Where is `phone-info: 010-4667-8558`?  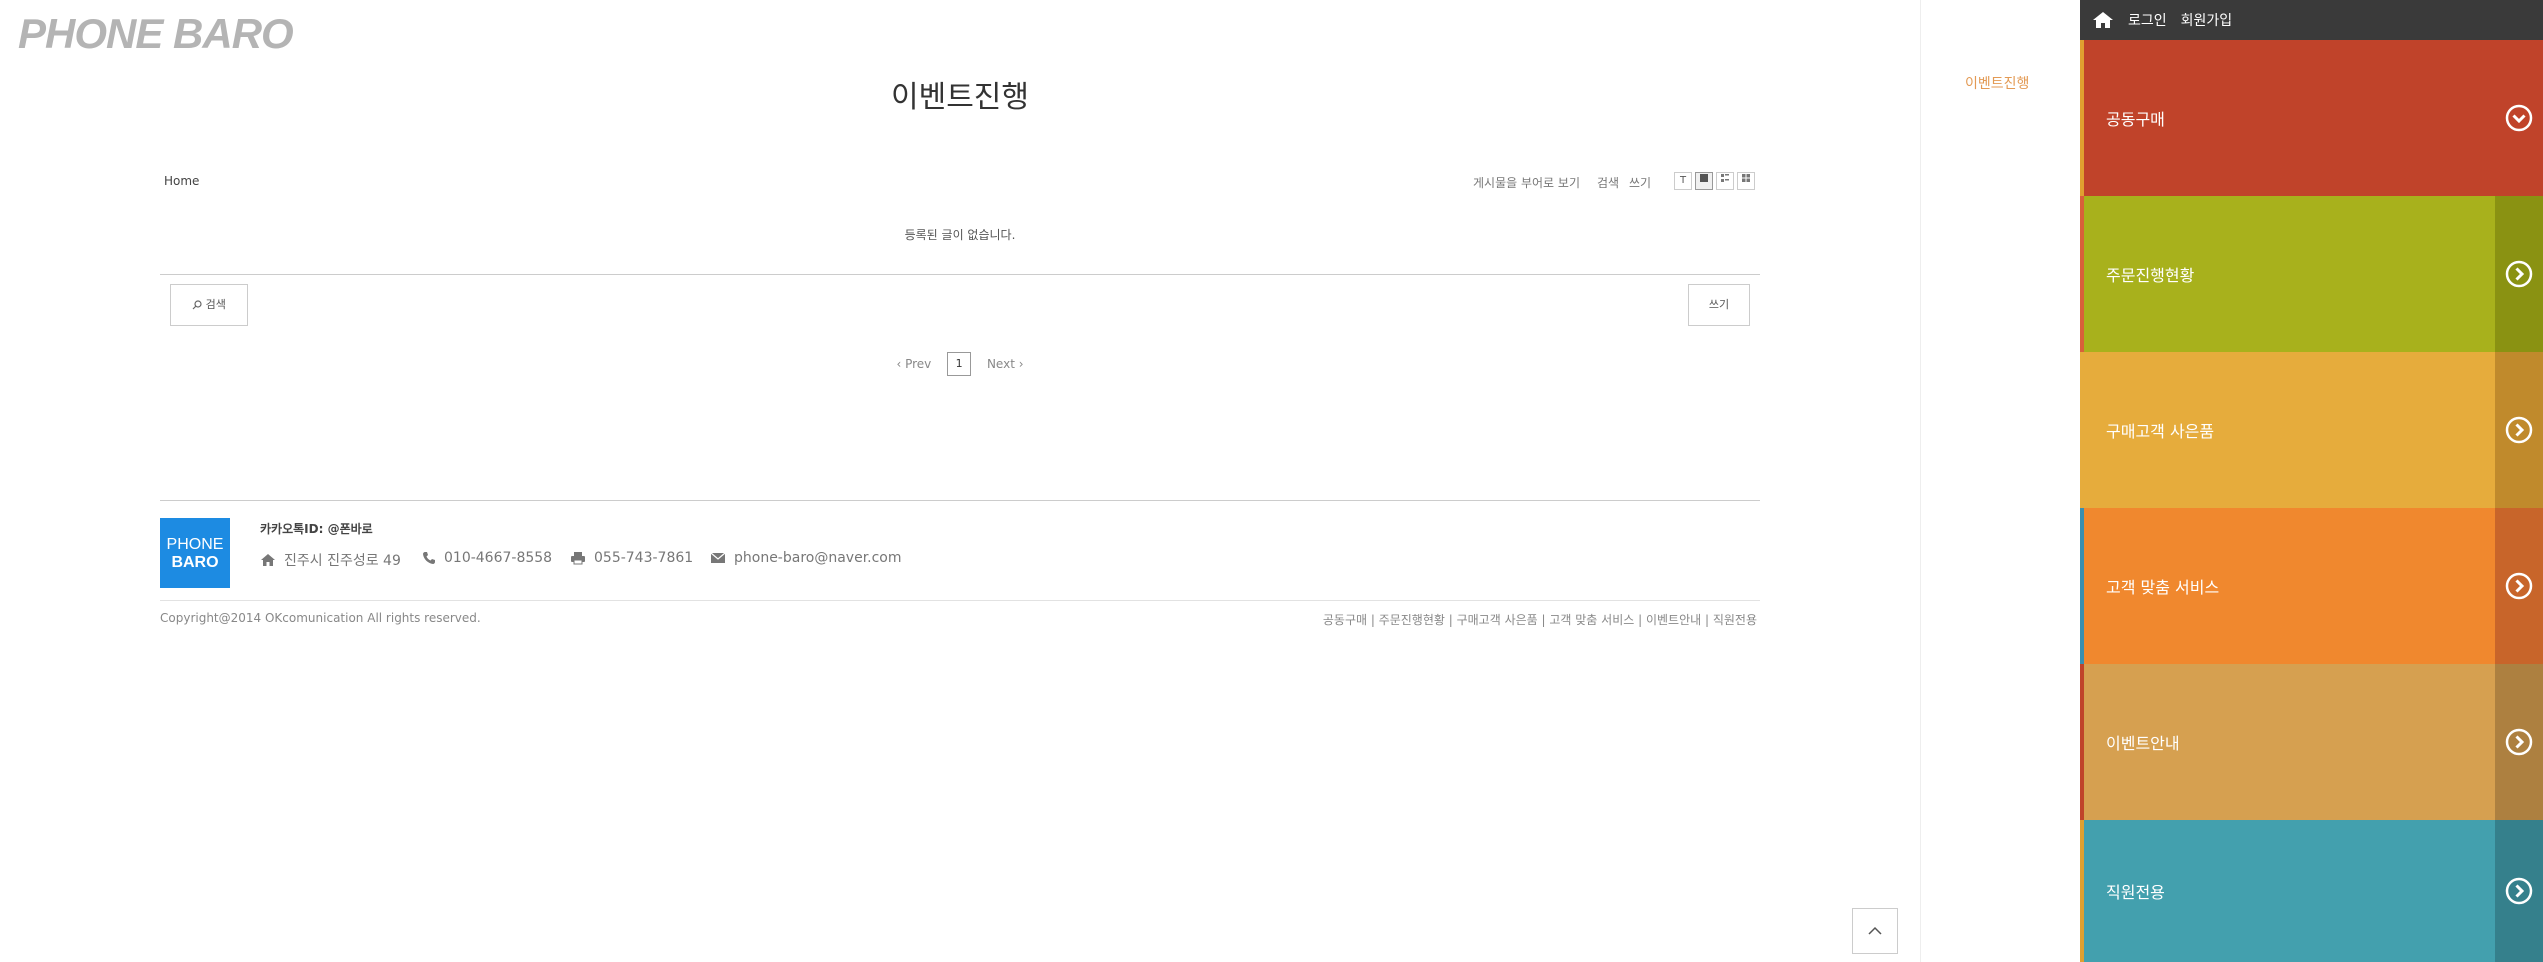
phone-info: 010-4667-8558 is located at coordinates (487, 558).